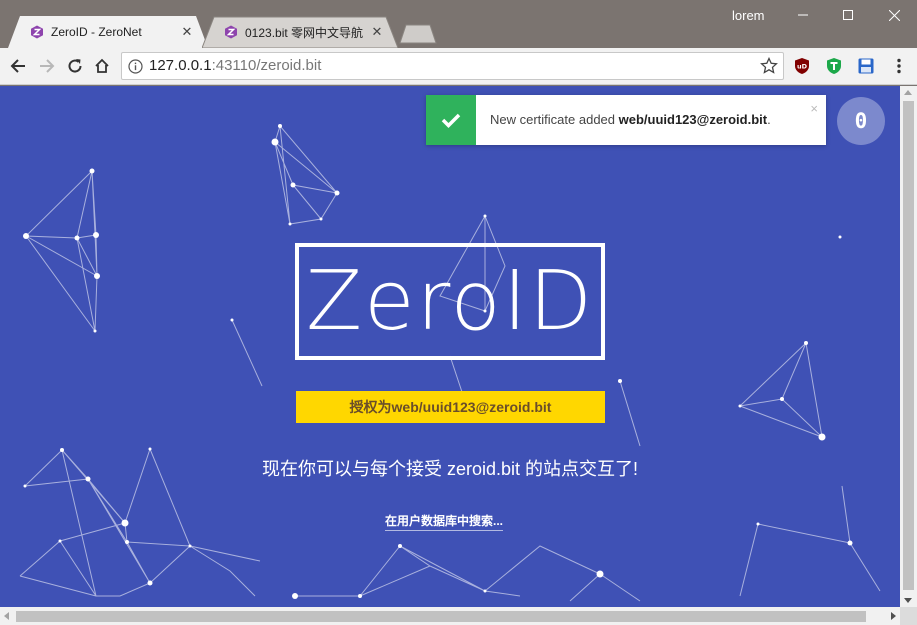 The height and width of the screenshot is (625, 917). I want to click on horizontal-scroll-thumb, so click(441, 616).